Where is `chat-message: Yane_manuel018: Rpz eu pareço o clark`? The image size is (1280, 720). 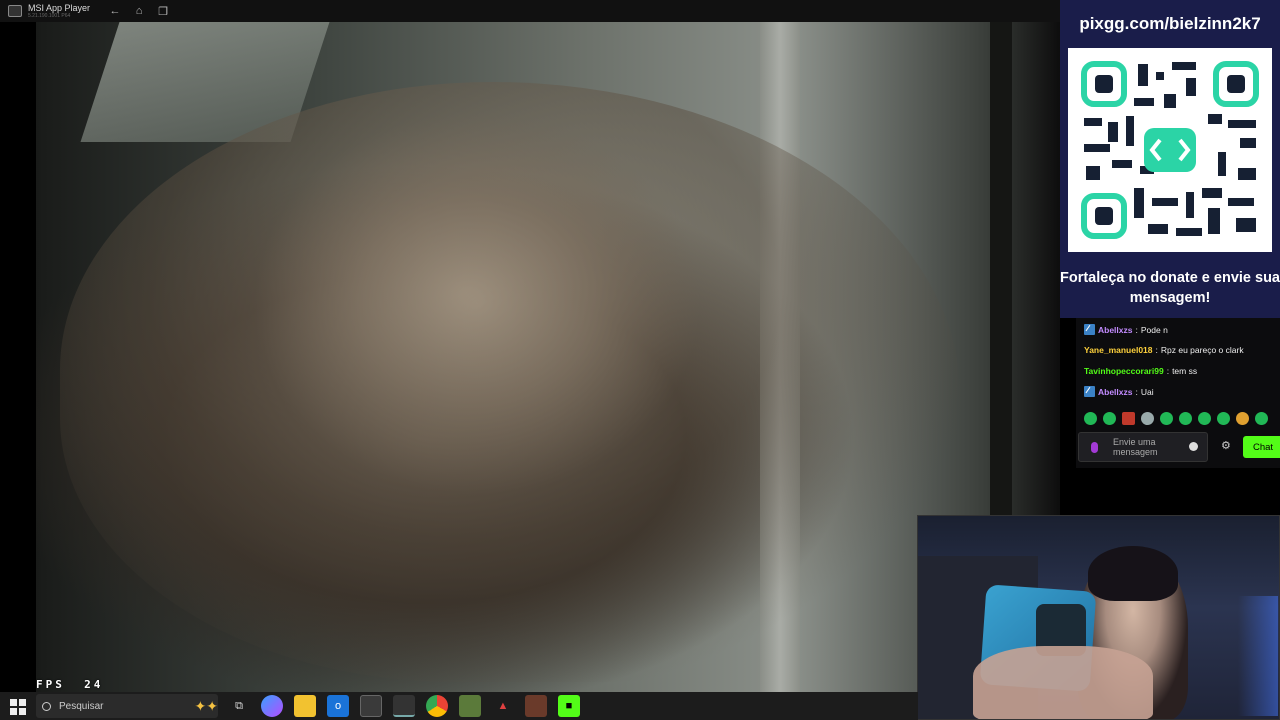 chat-message: Yane_manuel018: Rpz eu pareço o clark is located at coordinates (1164, 350).